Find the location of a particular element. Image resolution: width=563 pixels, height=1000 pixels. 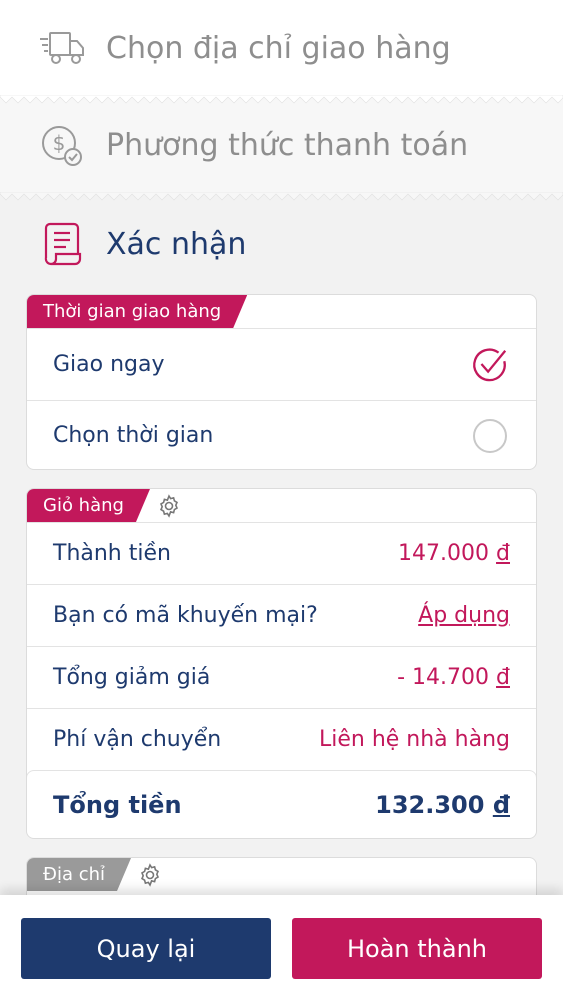

complete-button: Hoàn thành is located at coordinates (417, 948).